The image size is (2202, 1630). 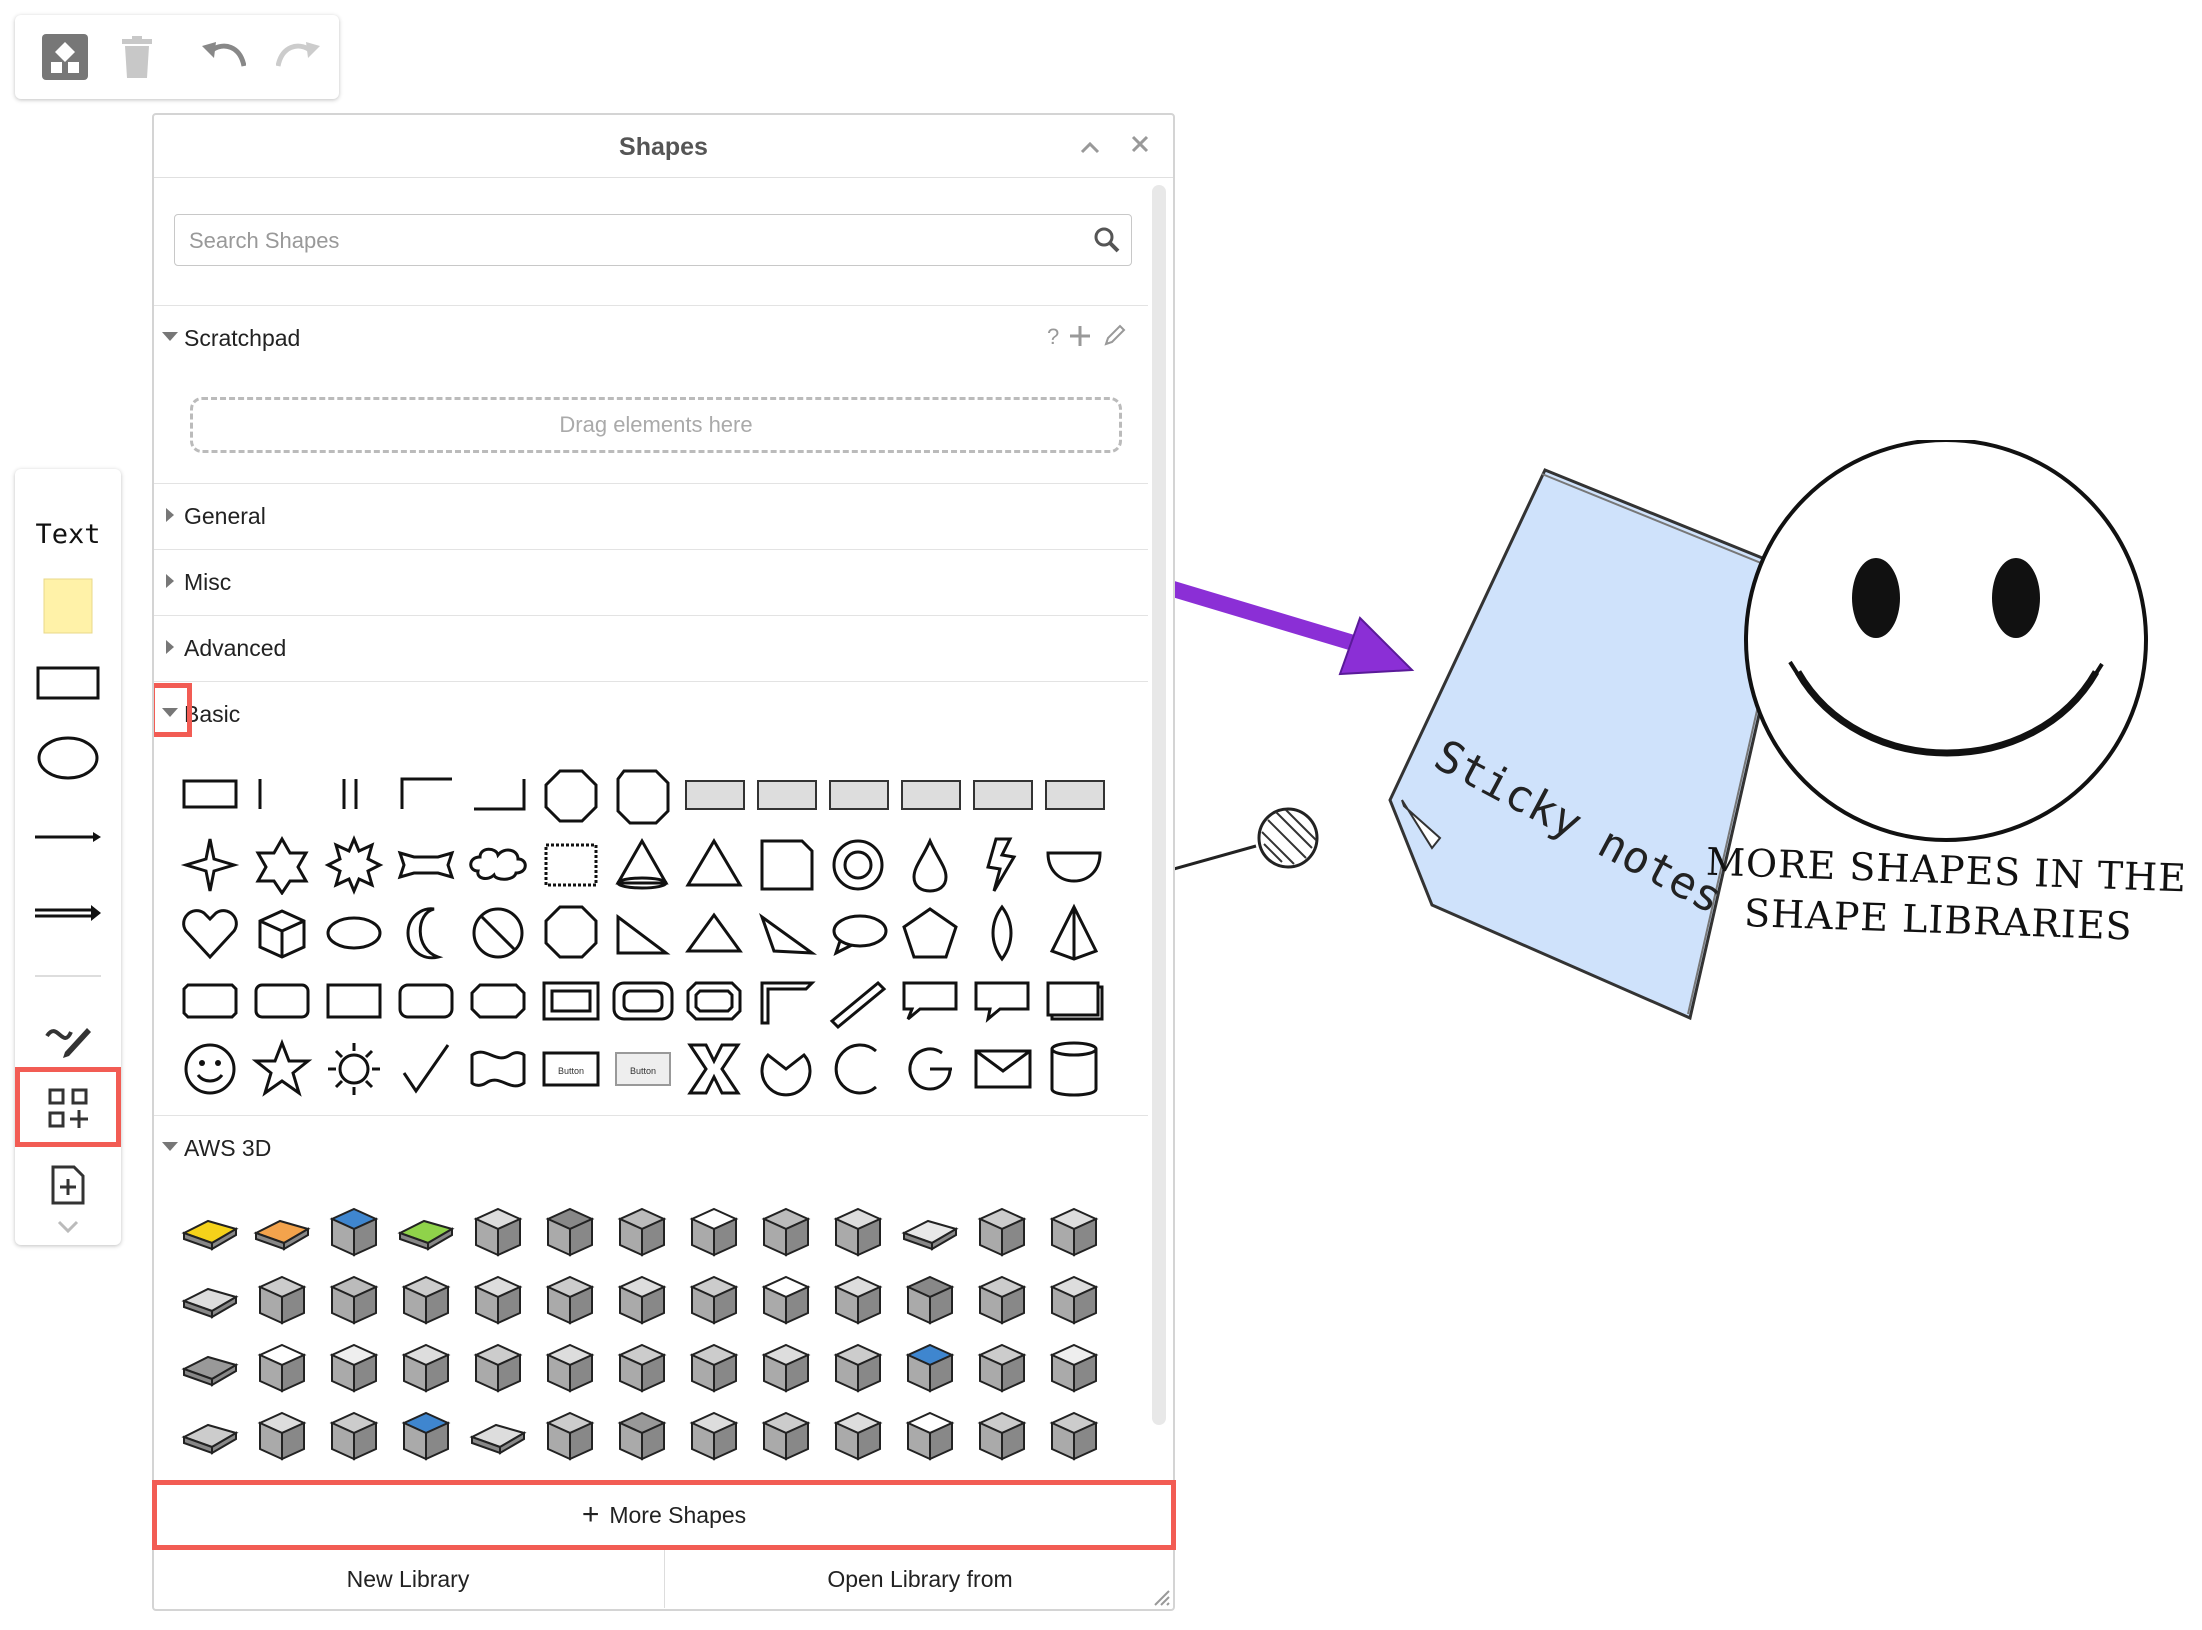 I want to click on purple-arrow, so click(x=1292, y=628).